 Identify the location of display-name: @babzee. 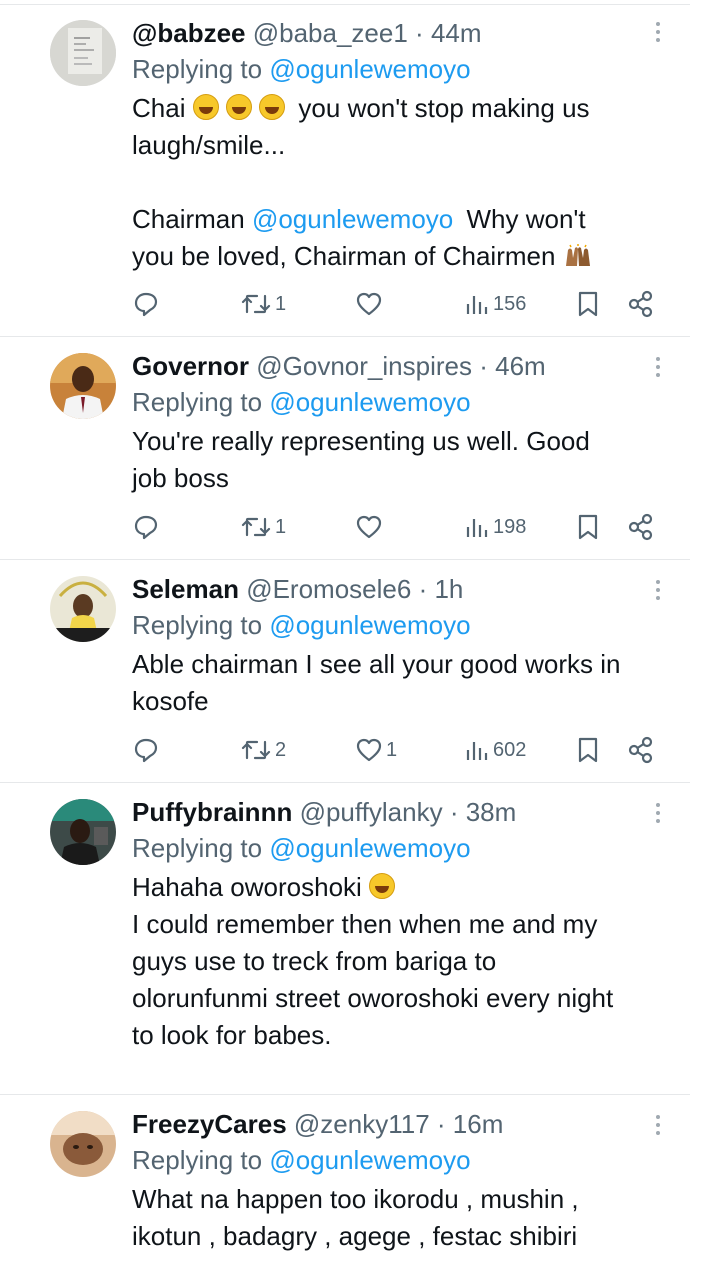
(189, 33).